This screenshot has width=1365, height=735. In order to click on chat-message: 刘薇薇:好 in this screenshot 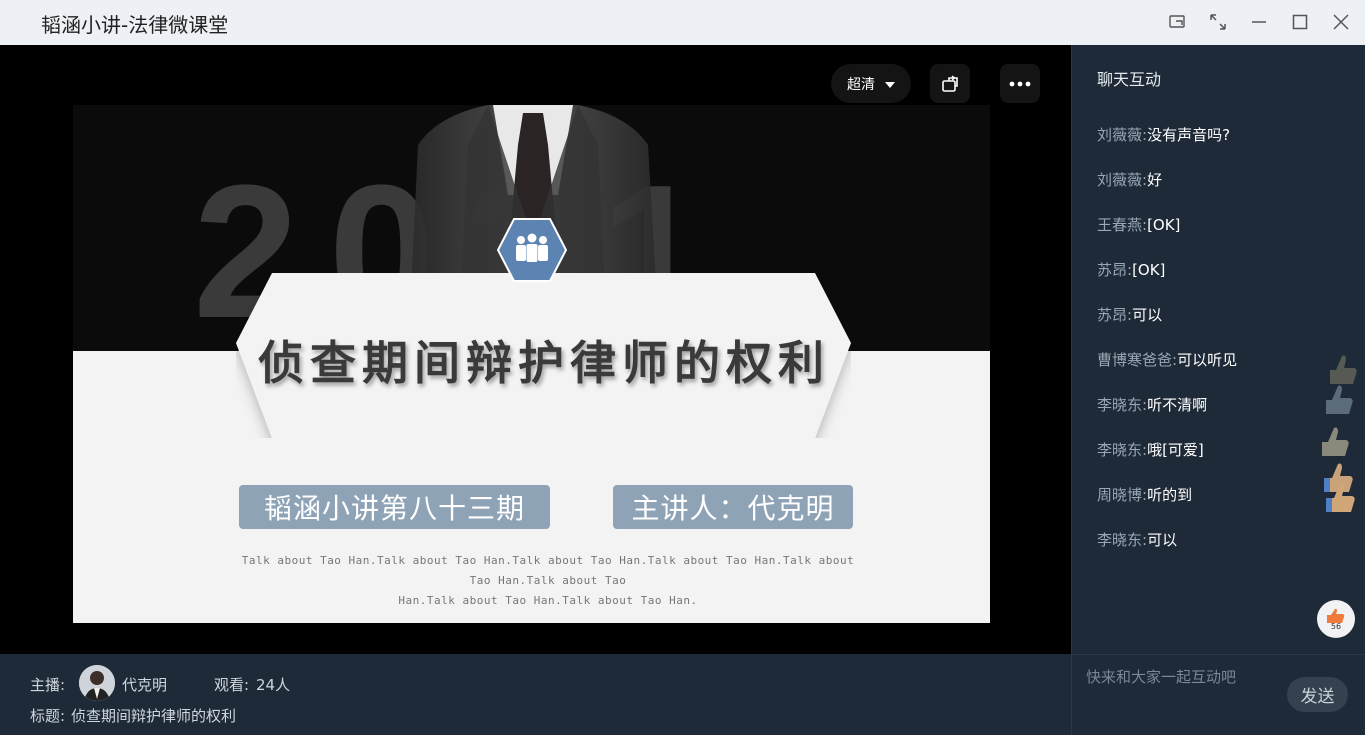, I will do `click(1129, 179)`.